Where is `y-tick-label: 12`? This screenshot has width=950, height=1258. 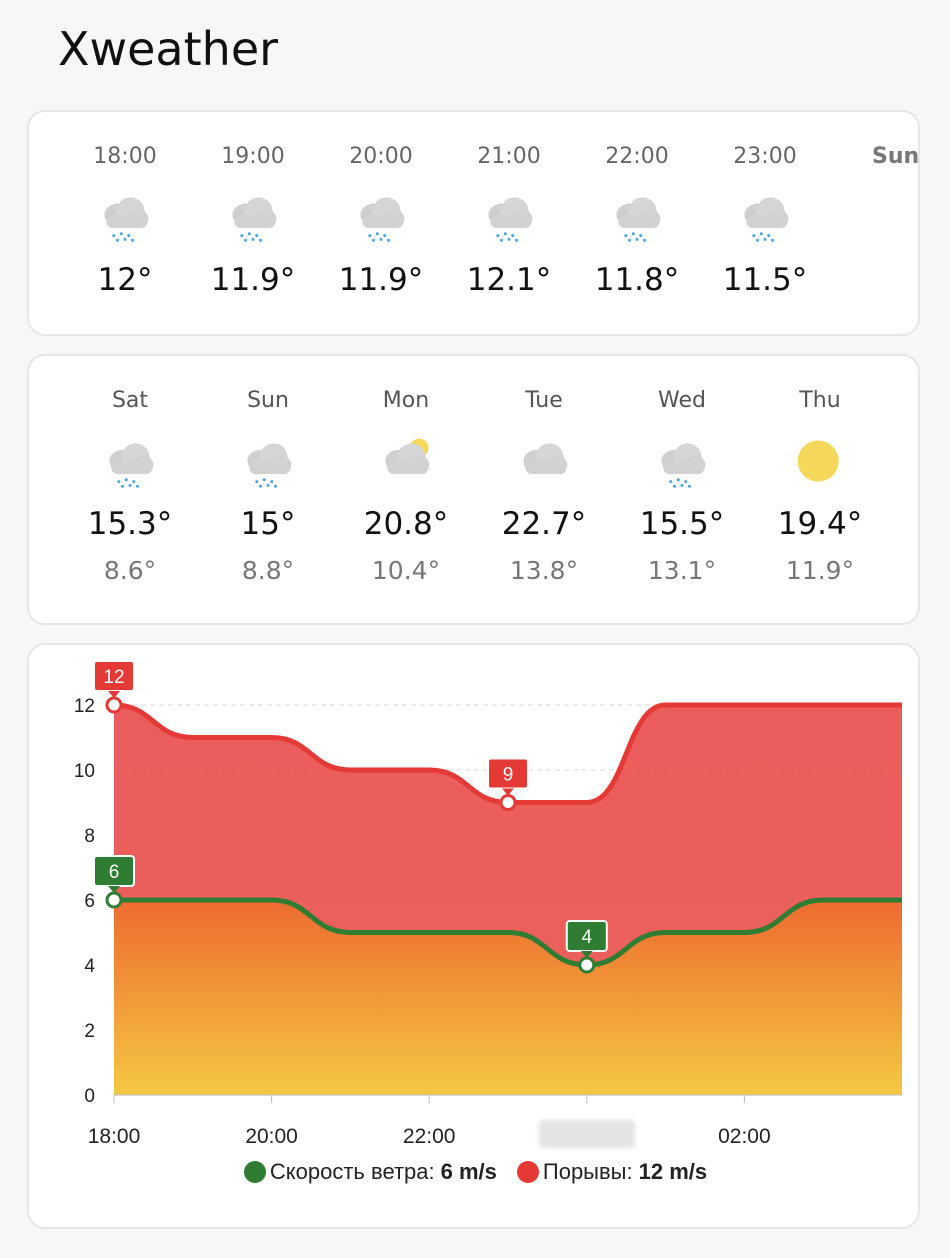 y-tick-label: 12 is located at coordinates (84, 706).